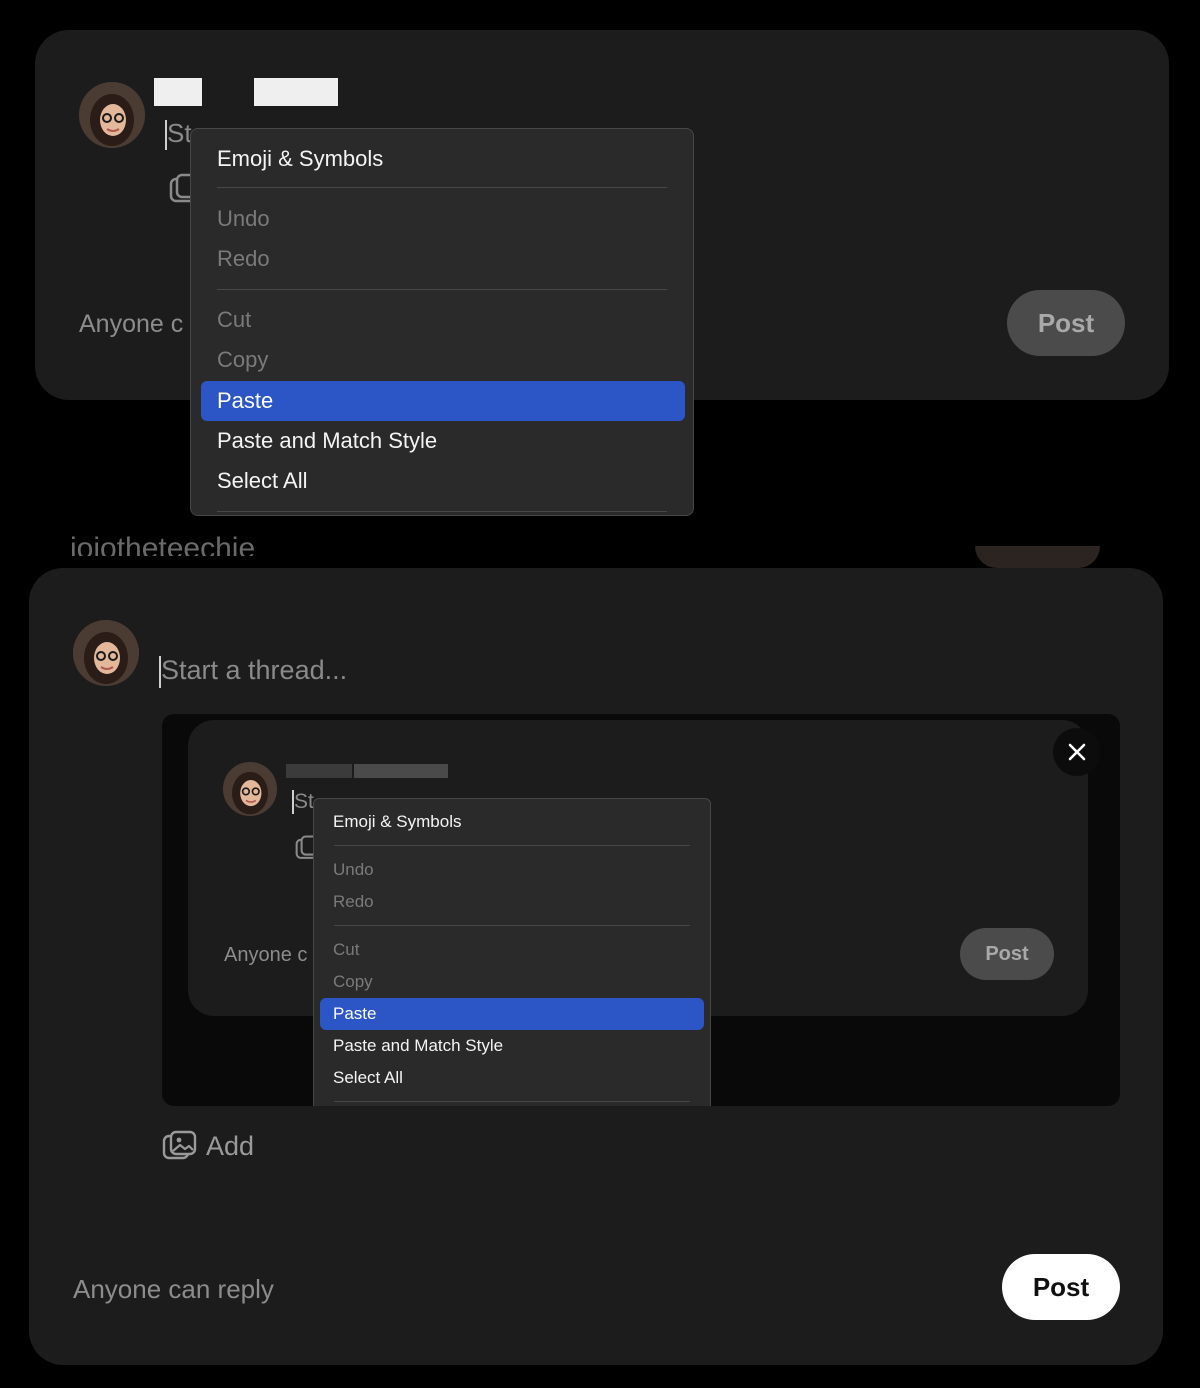 Image resolution: width=1200 pixels, height=1388 pixels. I want to click on reply-setting: Anyone can reply, so click(173, 1289).